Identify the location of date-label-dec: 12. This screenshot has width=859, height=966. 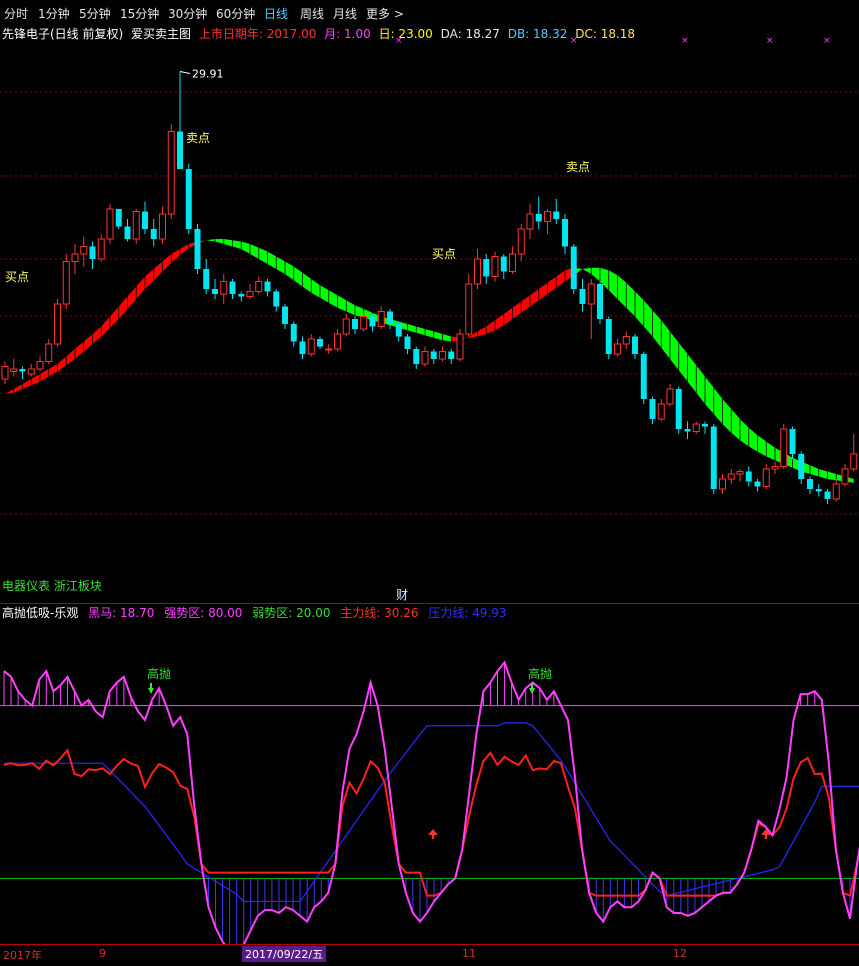
(680, 953).